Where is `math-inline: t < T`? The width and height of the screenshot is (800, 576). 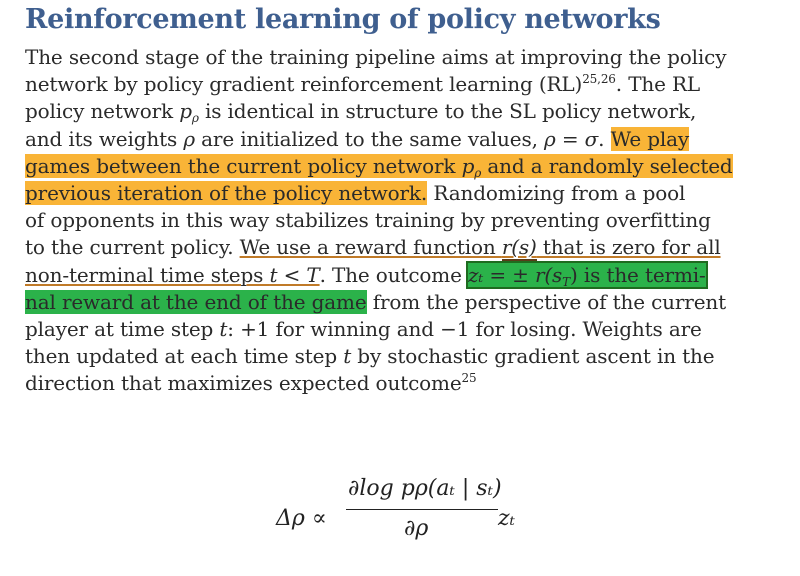
math-inline: t < T is located at coordinates (294, 274).